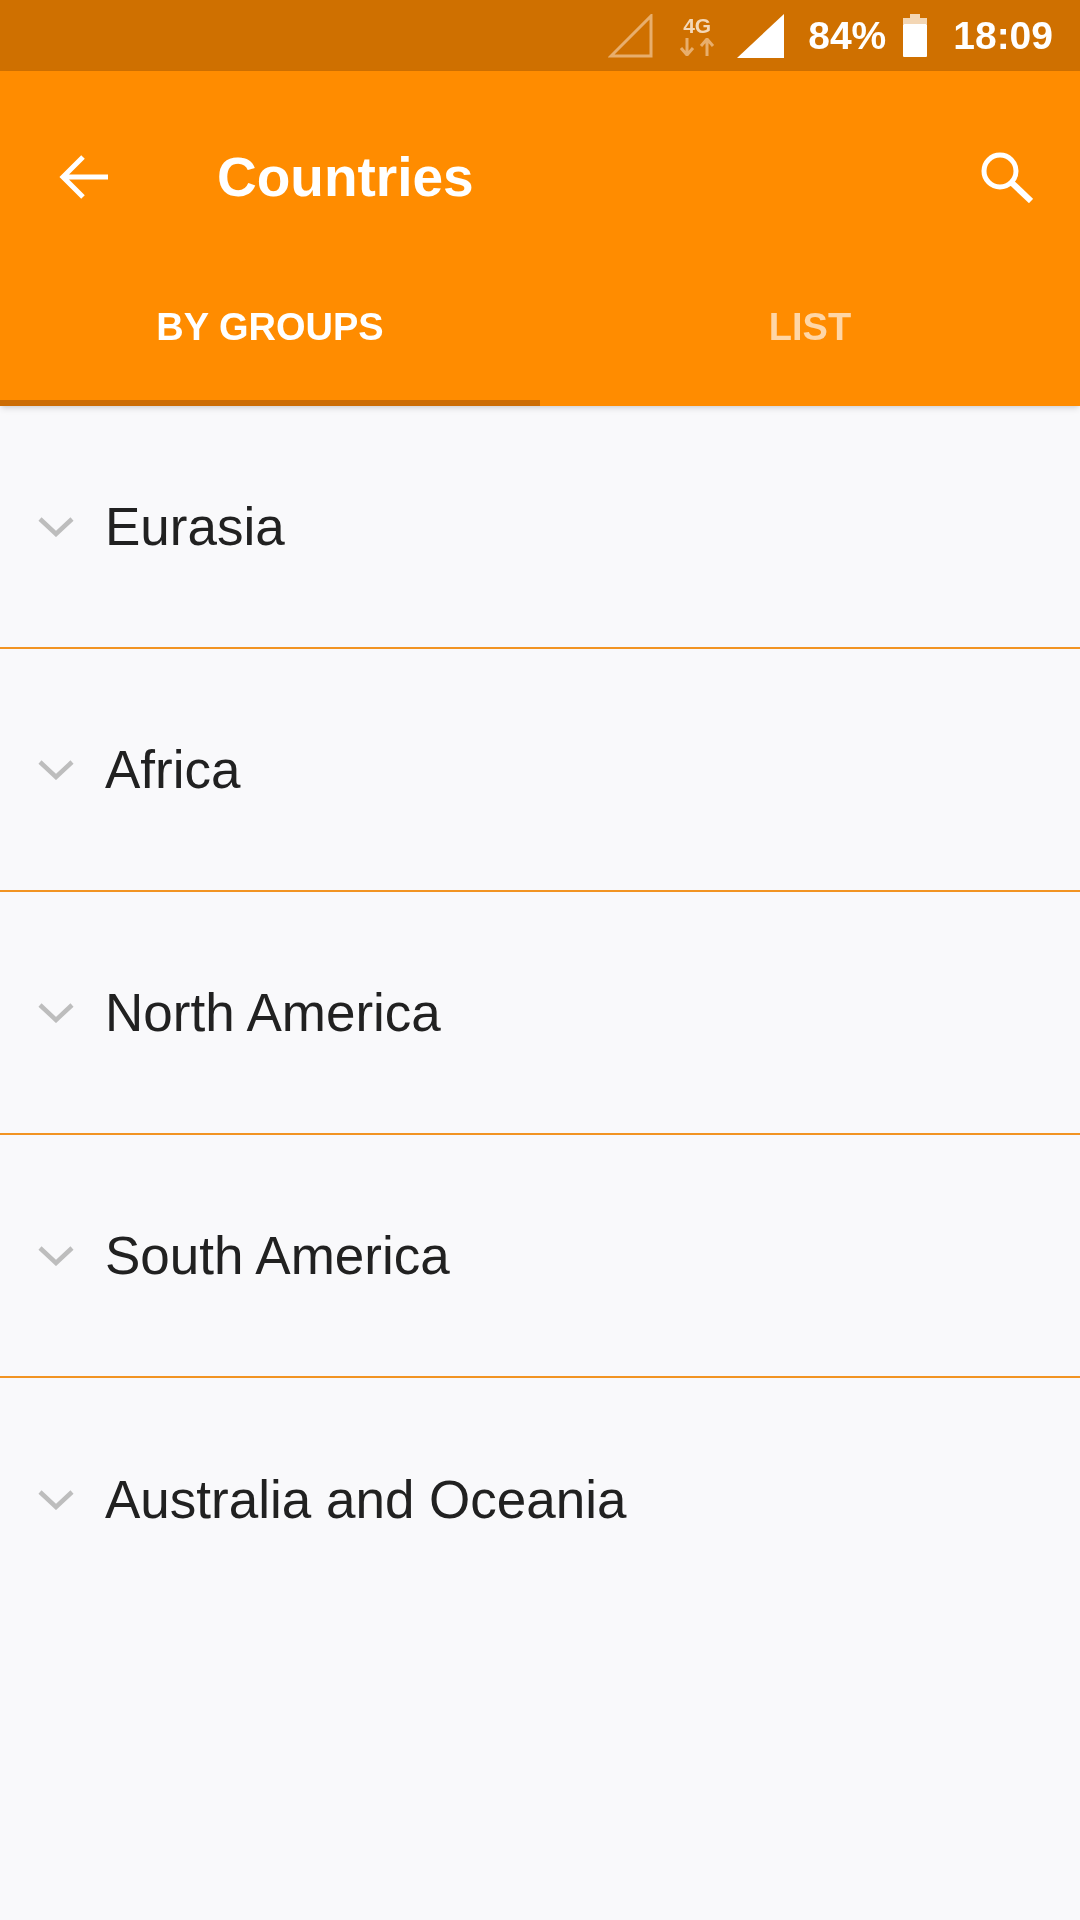 The image size is (1080, 1920). Describe the element at coordinates (345, 177) in the screenshot. I see `screen-title: Countries` at that location.